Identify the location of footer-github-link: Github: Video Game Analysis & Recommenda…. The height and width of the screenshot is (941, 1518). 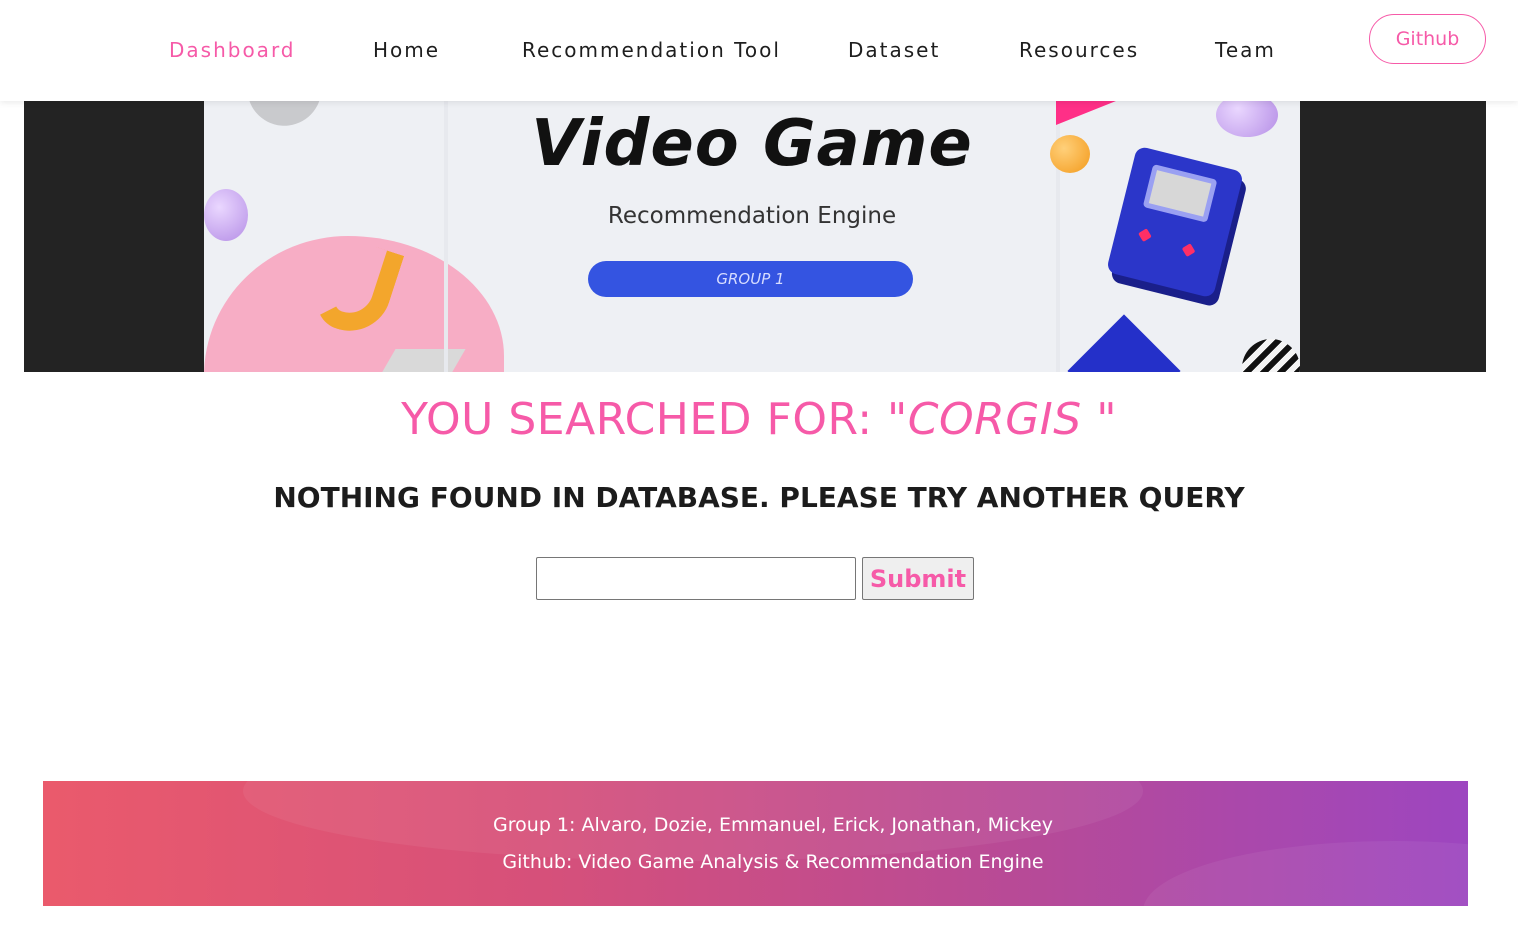
(755, 862).